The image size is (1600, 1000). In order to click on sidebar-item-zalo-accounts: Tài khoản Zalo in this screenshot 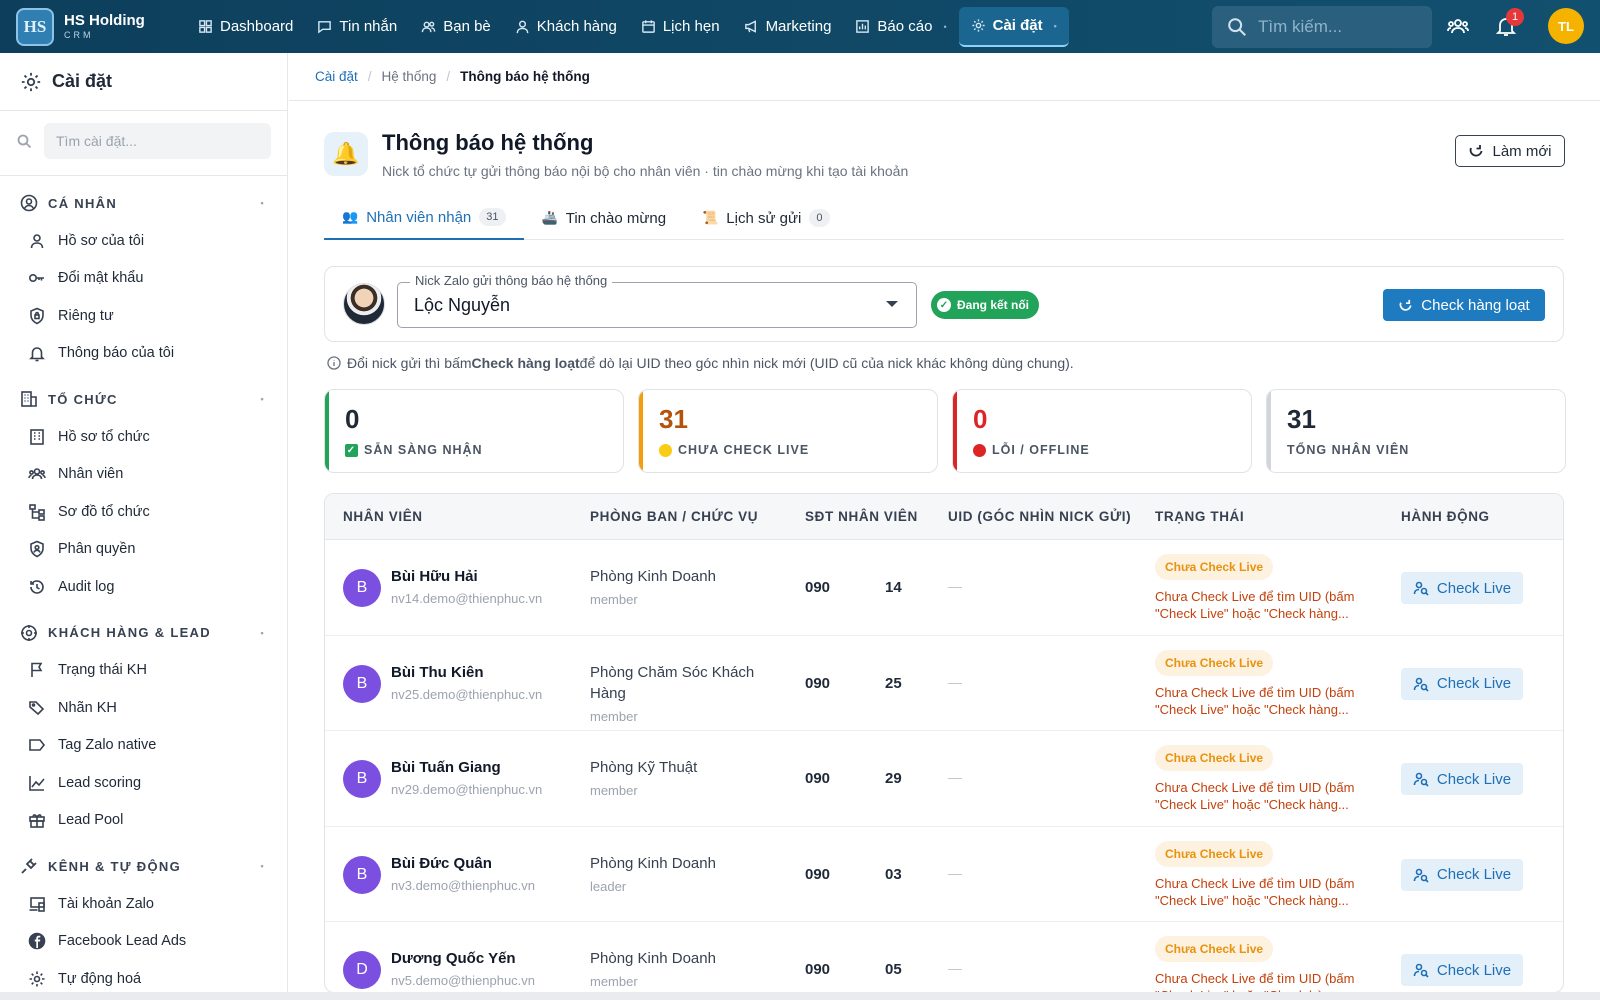, I will do `click(143, 904)`.